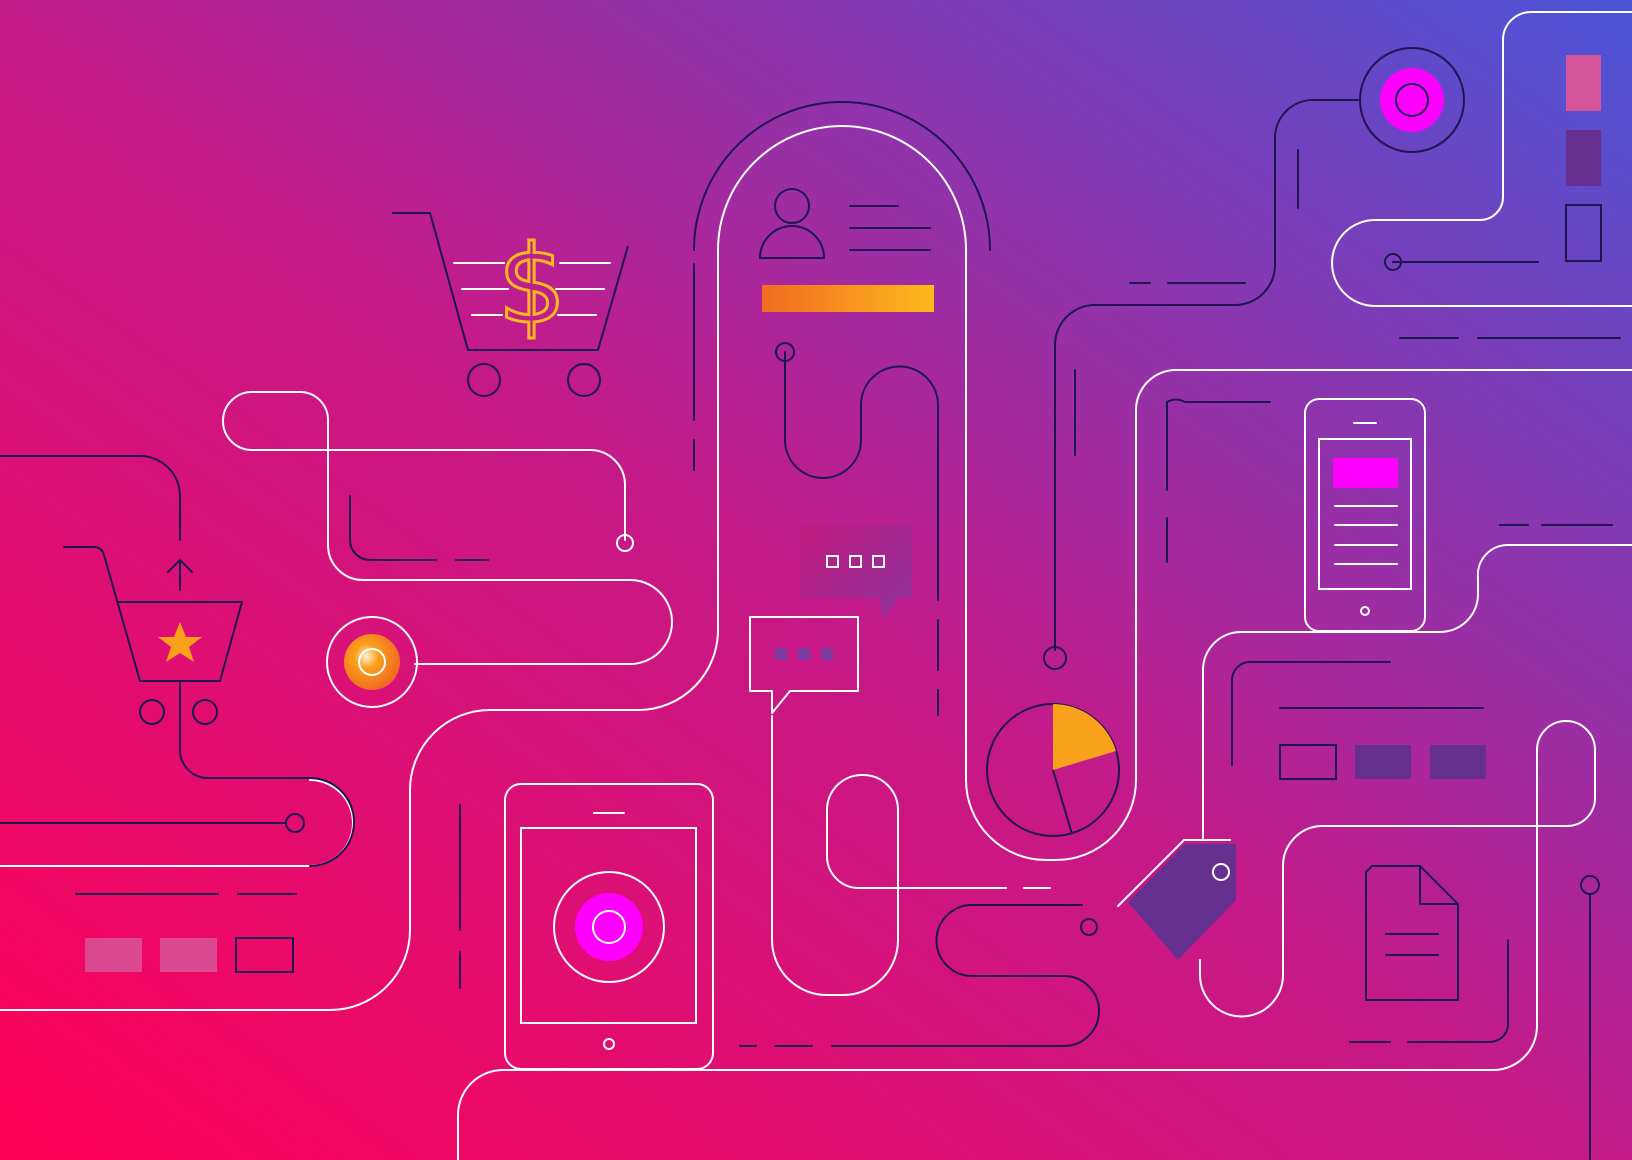  Describe the element at coordinates (848, 298) in the screenshot. I see `progress-bar` at that location.